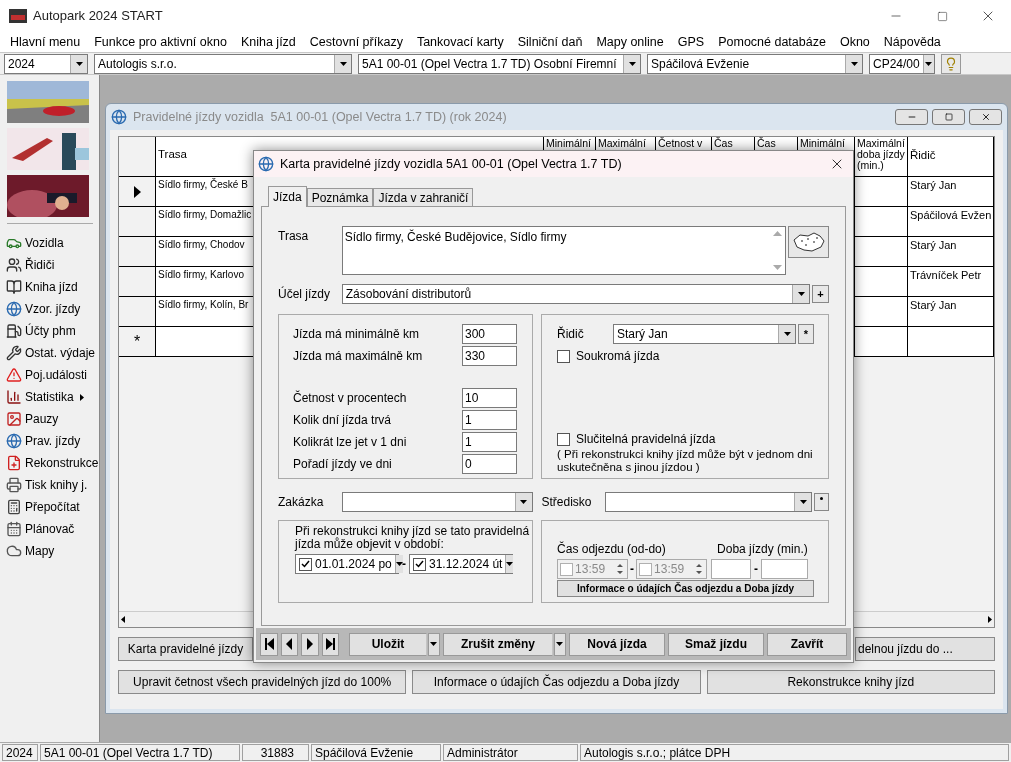 The width and height of the screenshot is (1011, 762). Describe the element at coordinates (342, 420) in the screenshot. I see `field-label: Kolik dní jízda trvá` at that location.